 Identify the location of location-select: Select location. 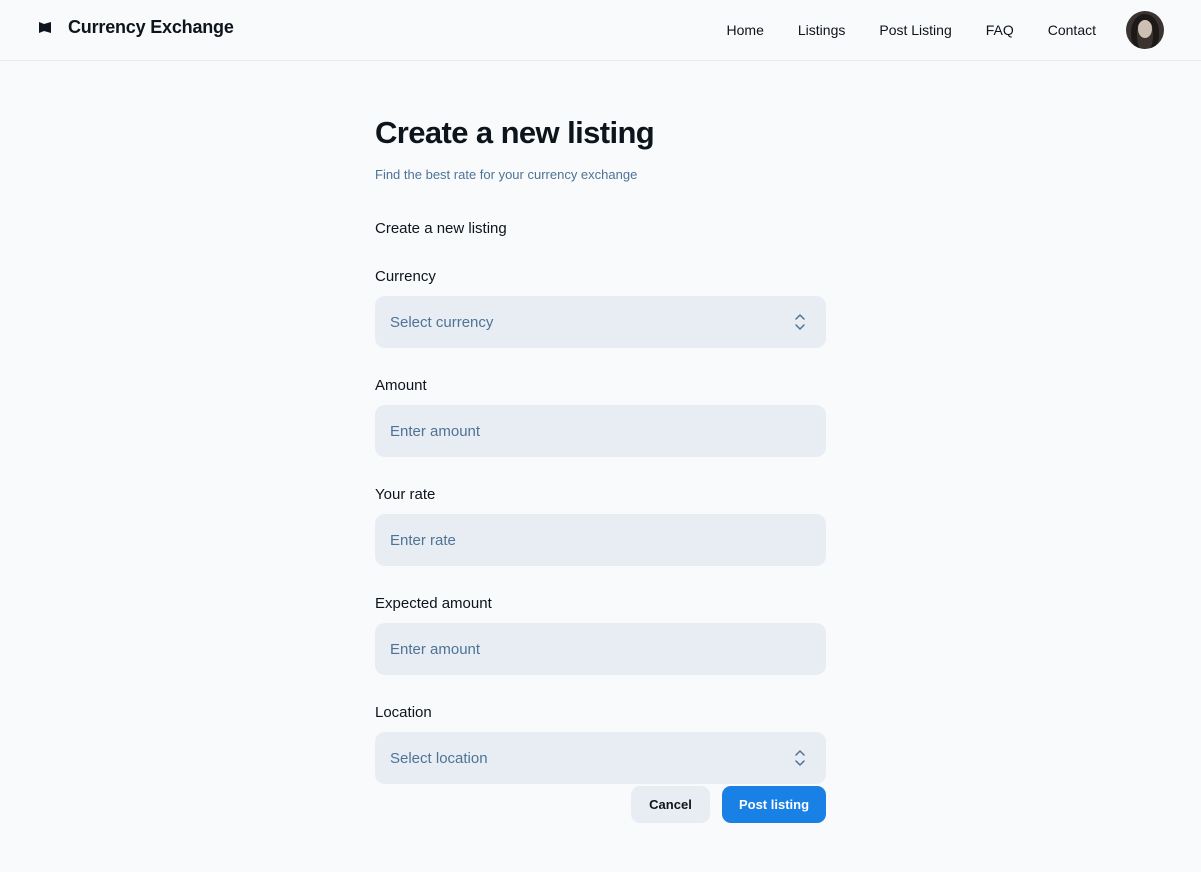
(600, 758).